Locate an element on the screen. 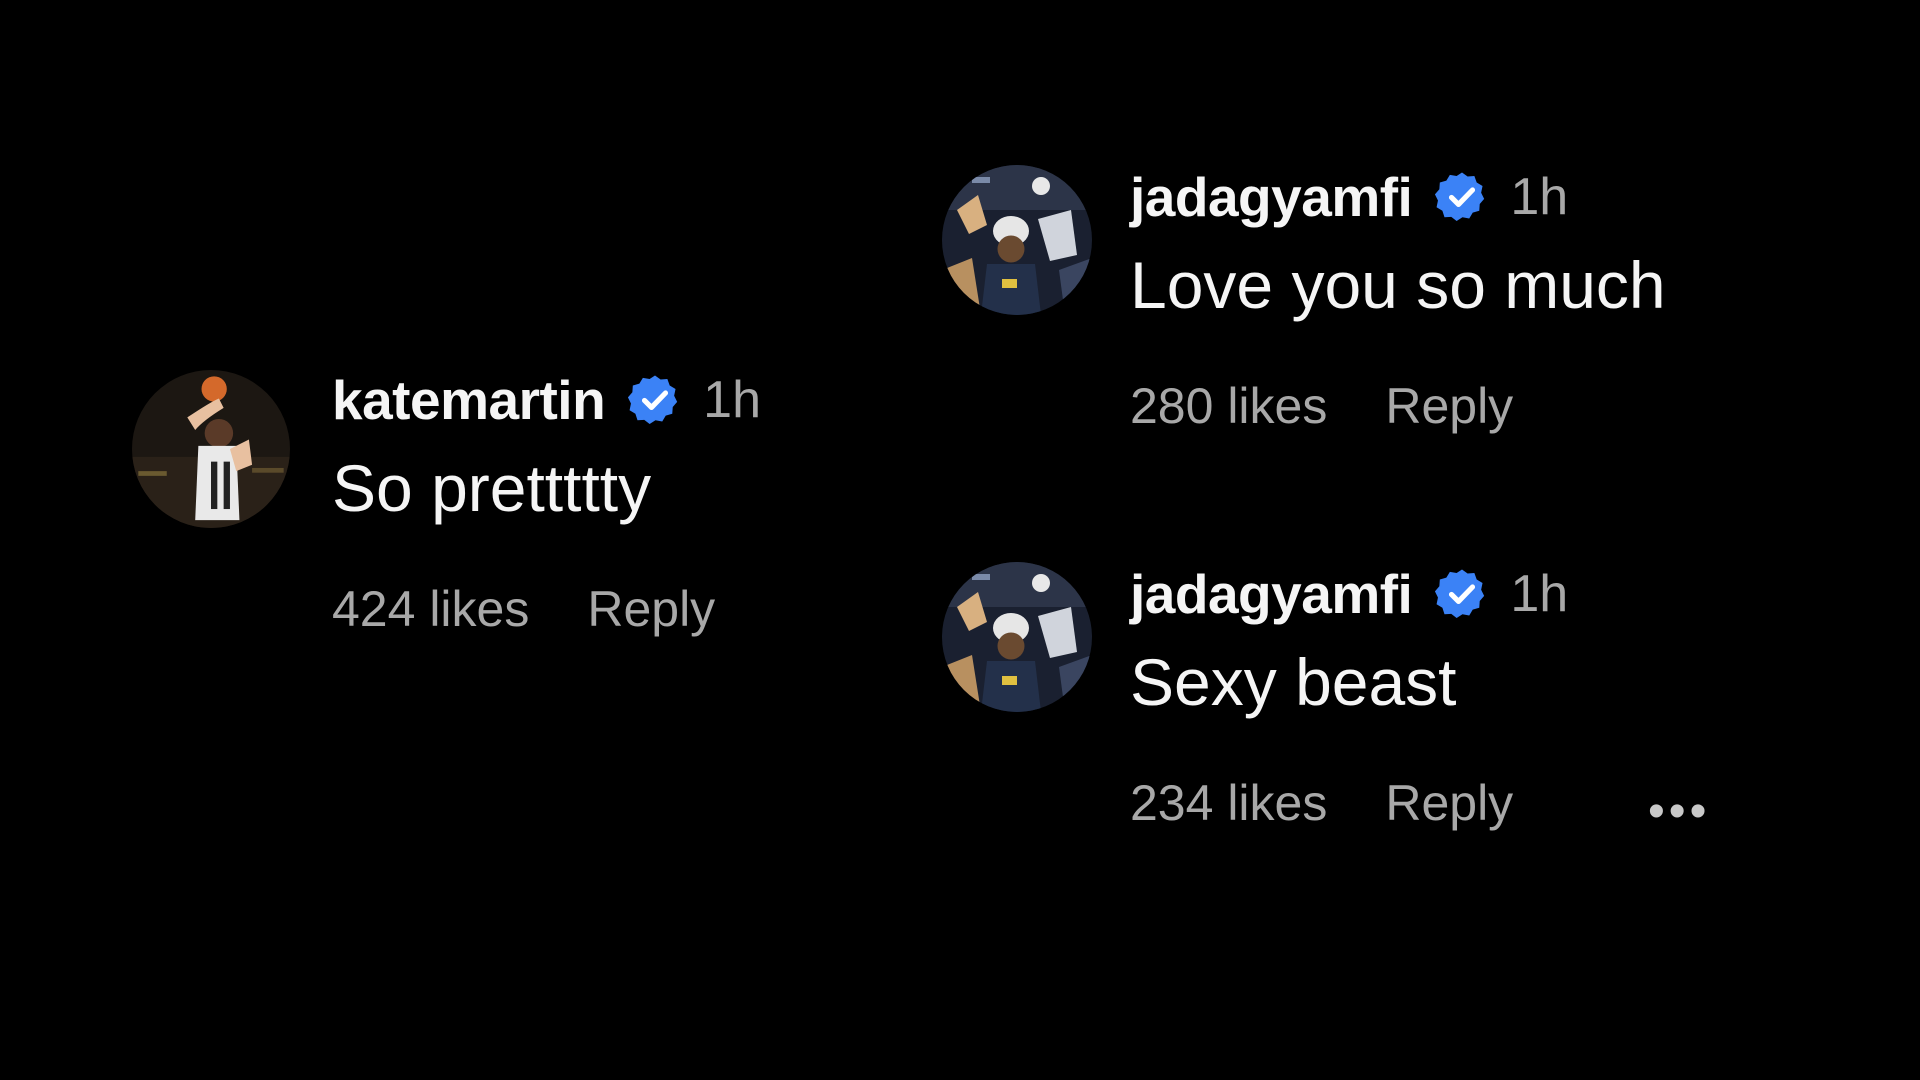  comment-meta: 280 likes Reply is located at coordinates (1398, 406).